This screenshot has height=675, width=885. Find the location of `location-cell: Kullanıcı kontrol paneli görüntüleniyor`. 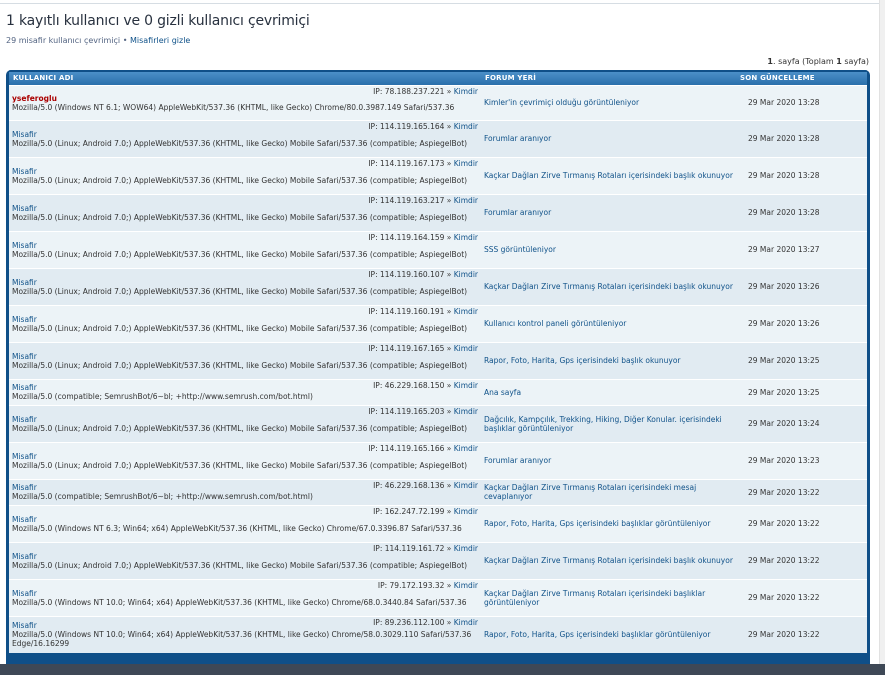

location-cell: Kullanıcı kontrol paneli görüntüleniyor is located at coordinates (608, 323).